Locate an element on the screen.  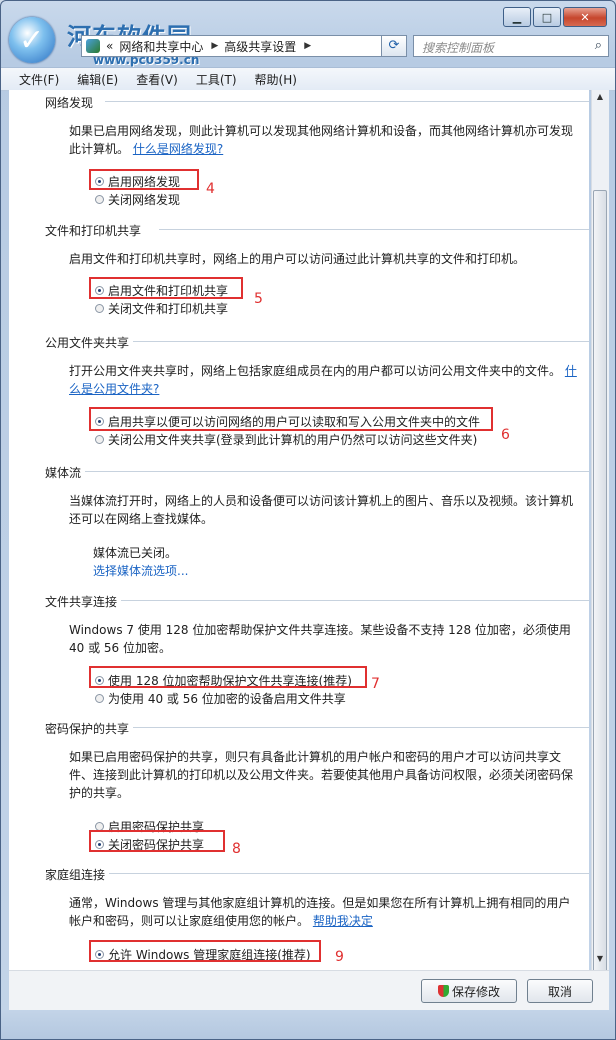
annotation-number: 5 is located at coordinates (258, 299).